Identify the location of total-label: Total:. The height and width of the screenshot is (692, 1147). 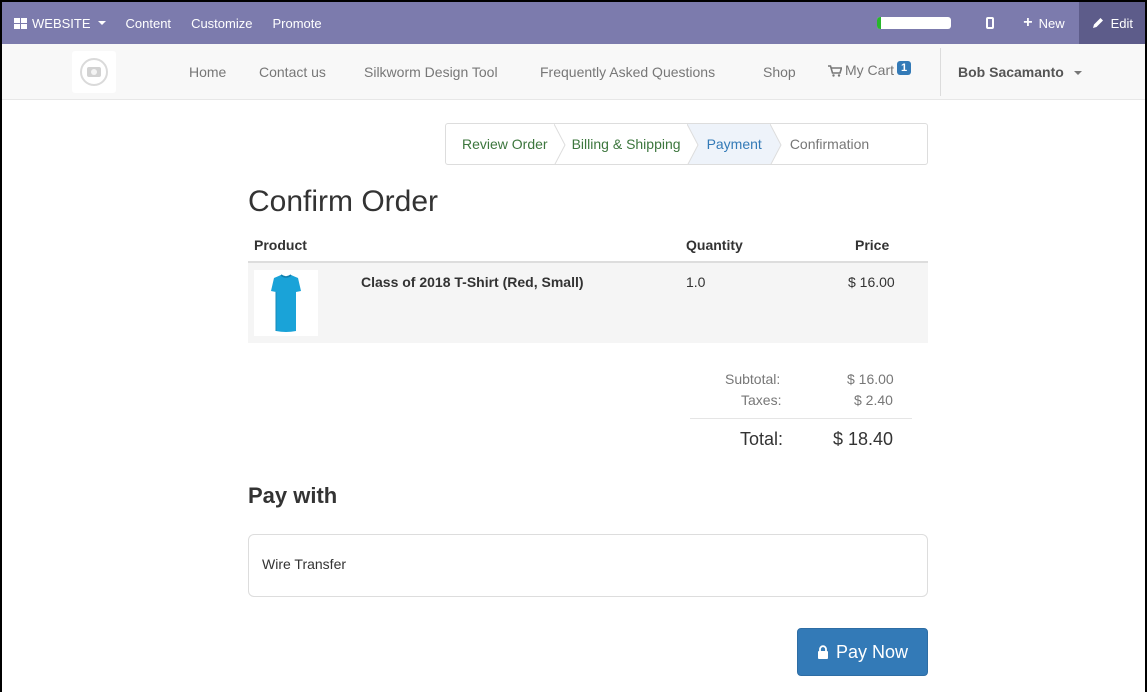
(762, 439).